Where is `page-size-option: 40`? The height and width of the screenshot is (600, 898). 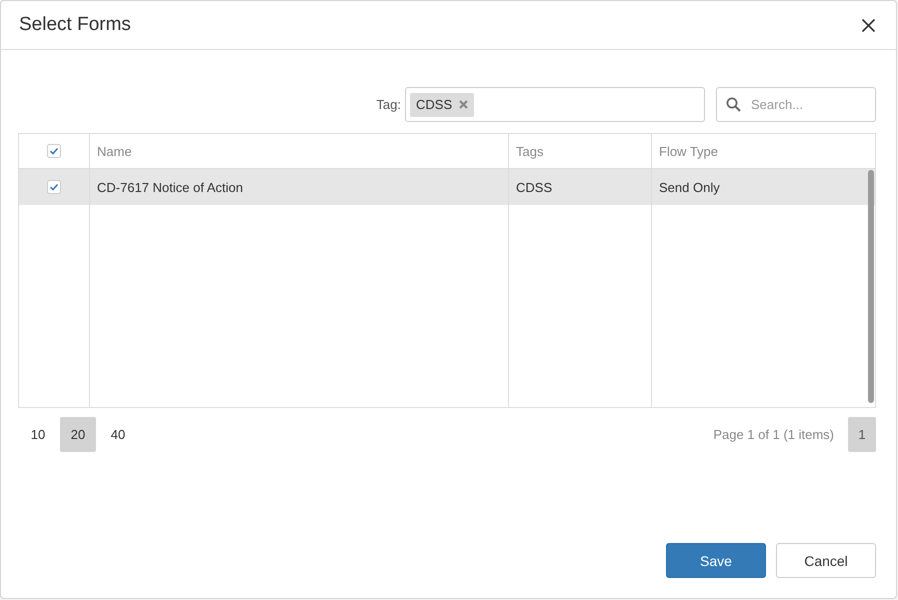
page-size-option: 40 is located at coordinates (118, 434).